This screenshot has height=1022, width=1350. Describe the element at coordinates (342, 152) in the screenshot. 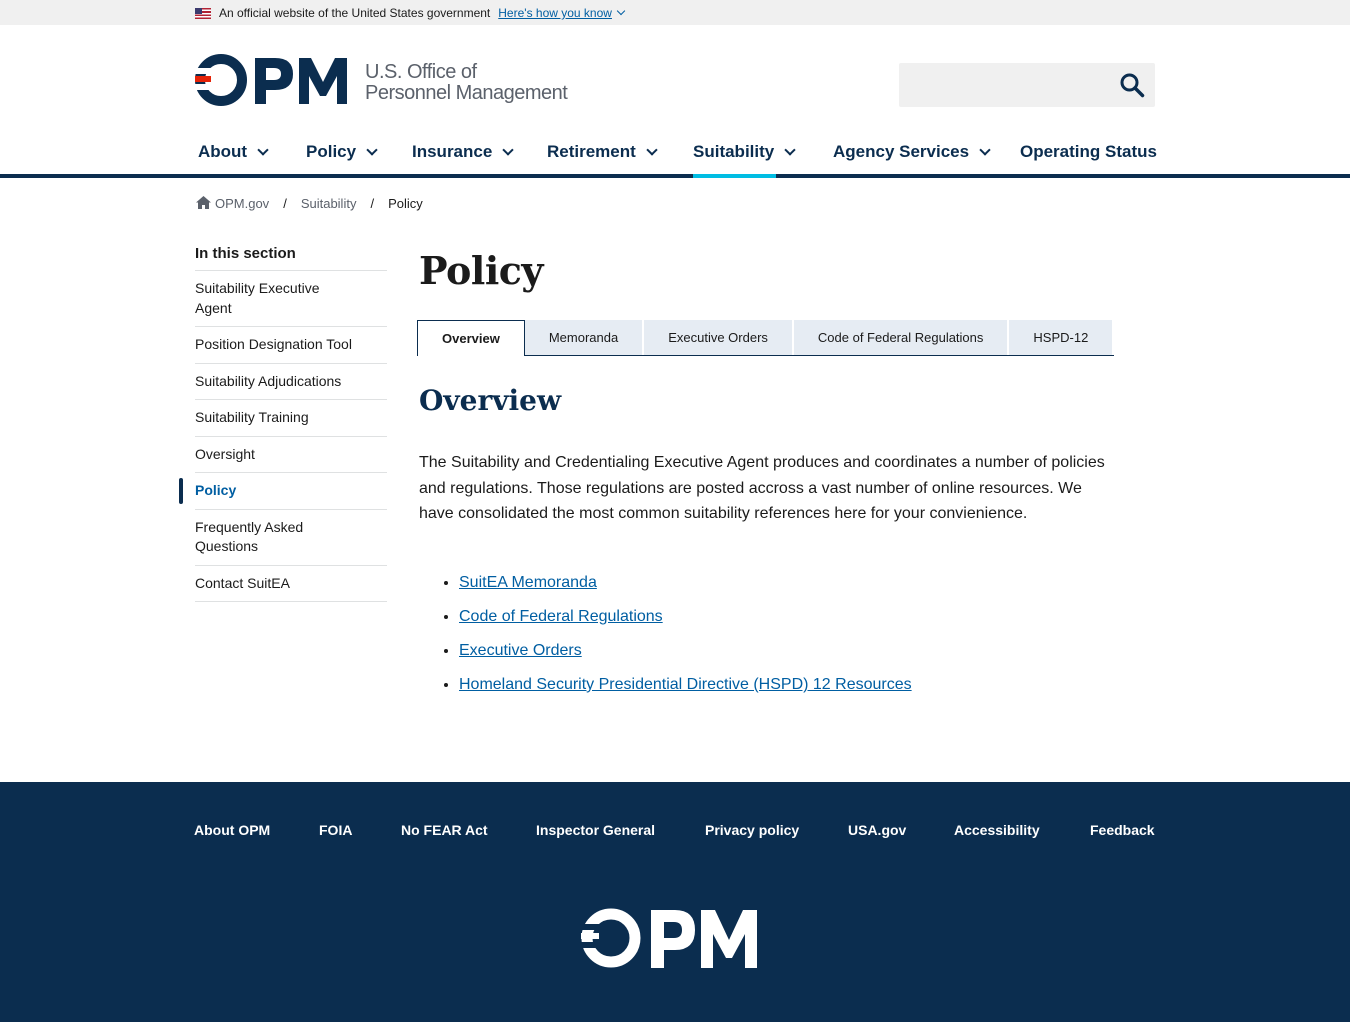

I see `nav-item-policy: Policy` at that location.